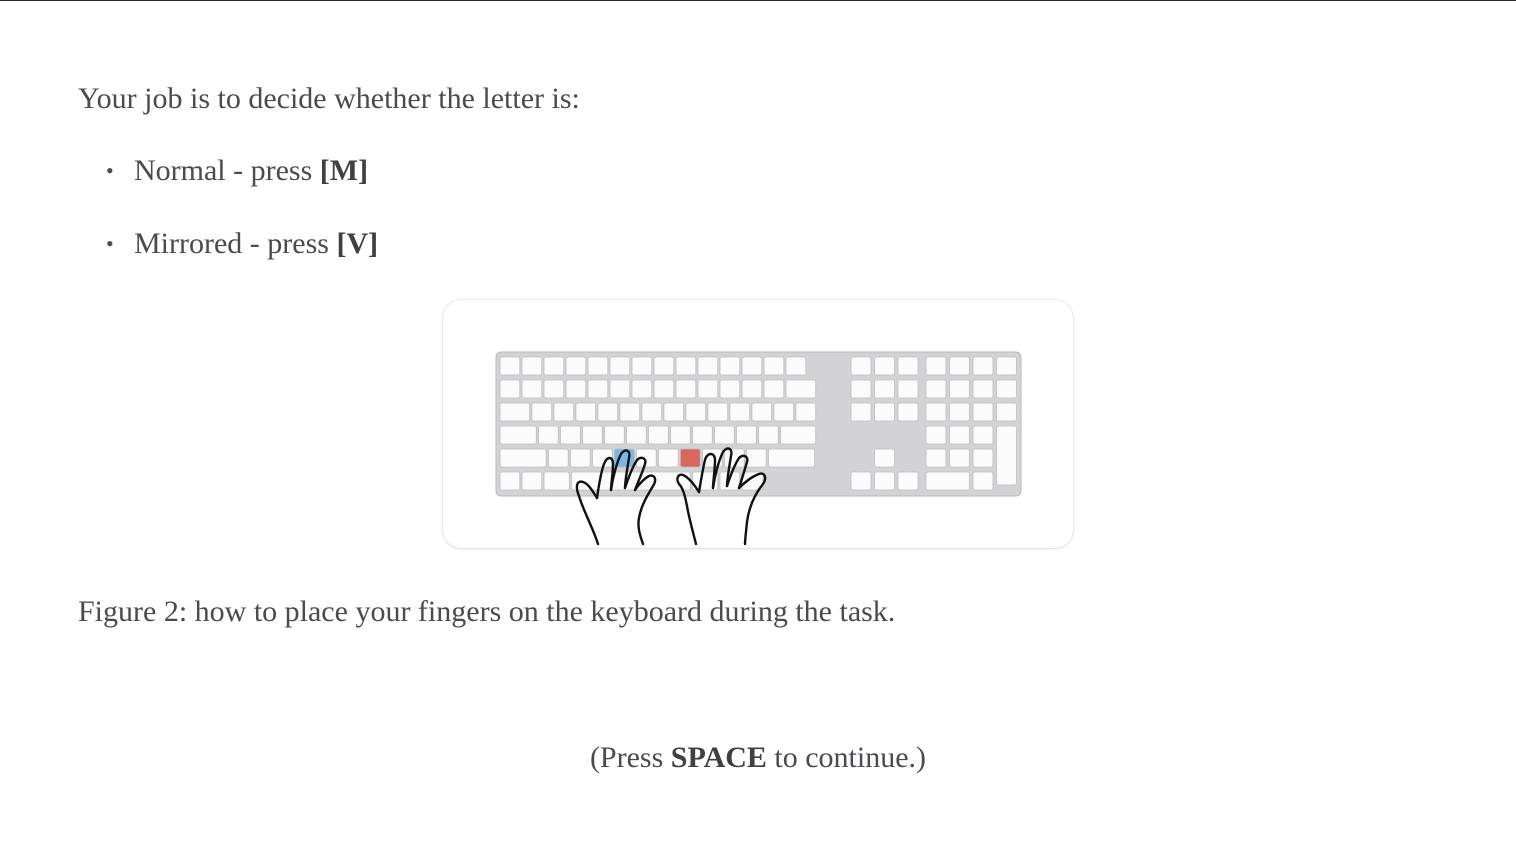 The width and height of the screenshot is (1516, 852). What do you see at coordinates (227, 170) in the screenshot?
I see `option-label: Normal - press` at bounding box center [227, 170].